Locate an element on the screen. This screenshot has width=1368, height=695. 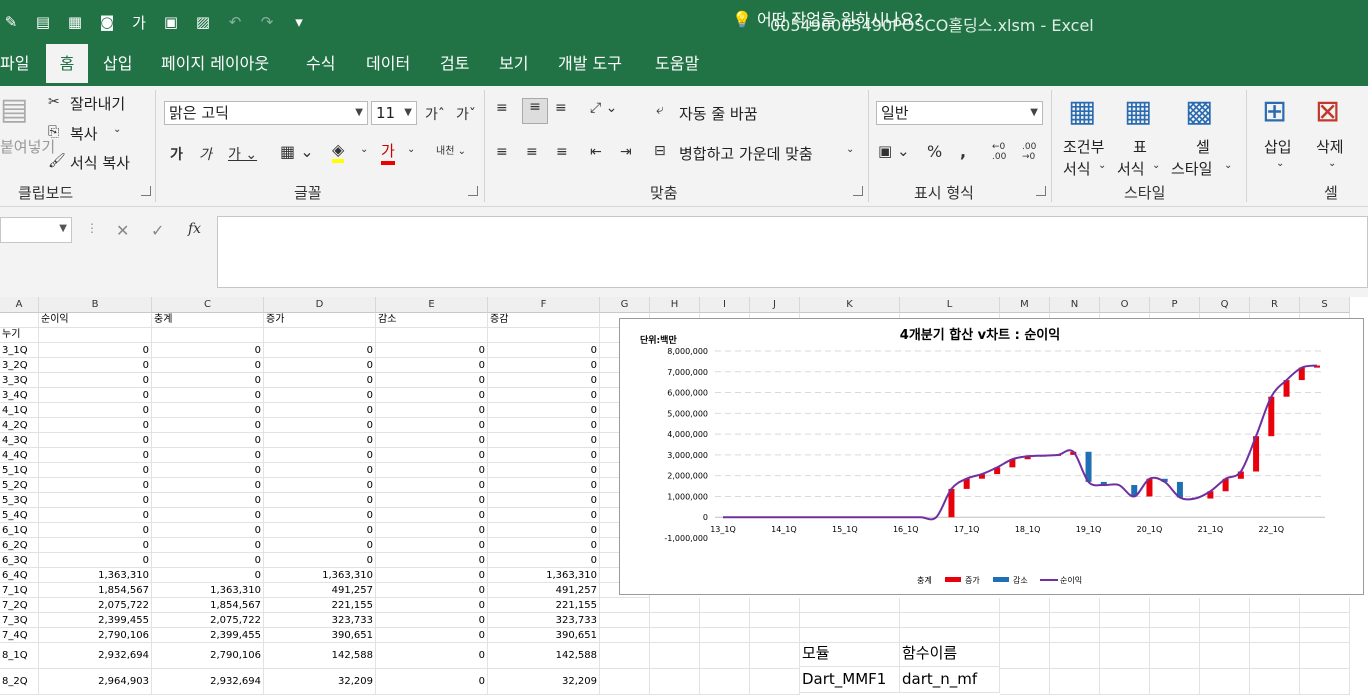
column-header-k: K is located at coordinates (850, 305).